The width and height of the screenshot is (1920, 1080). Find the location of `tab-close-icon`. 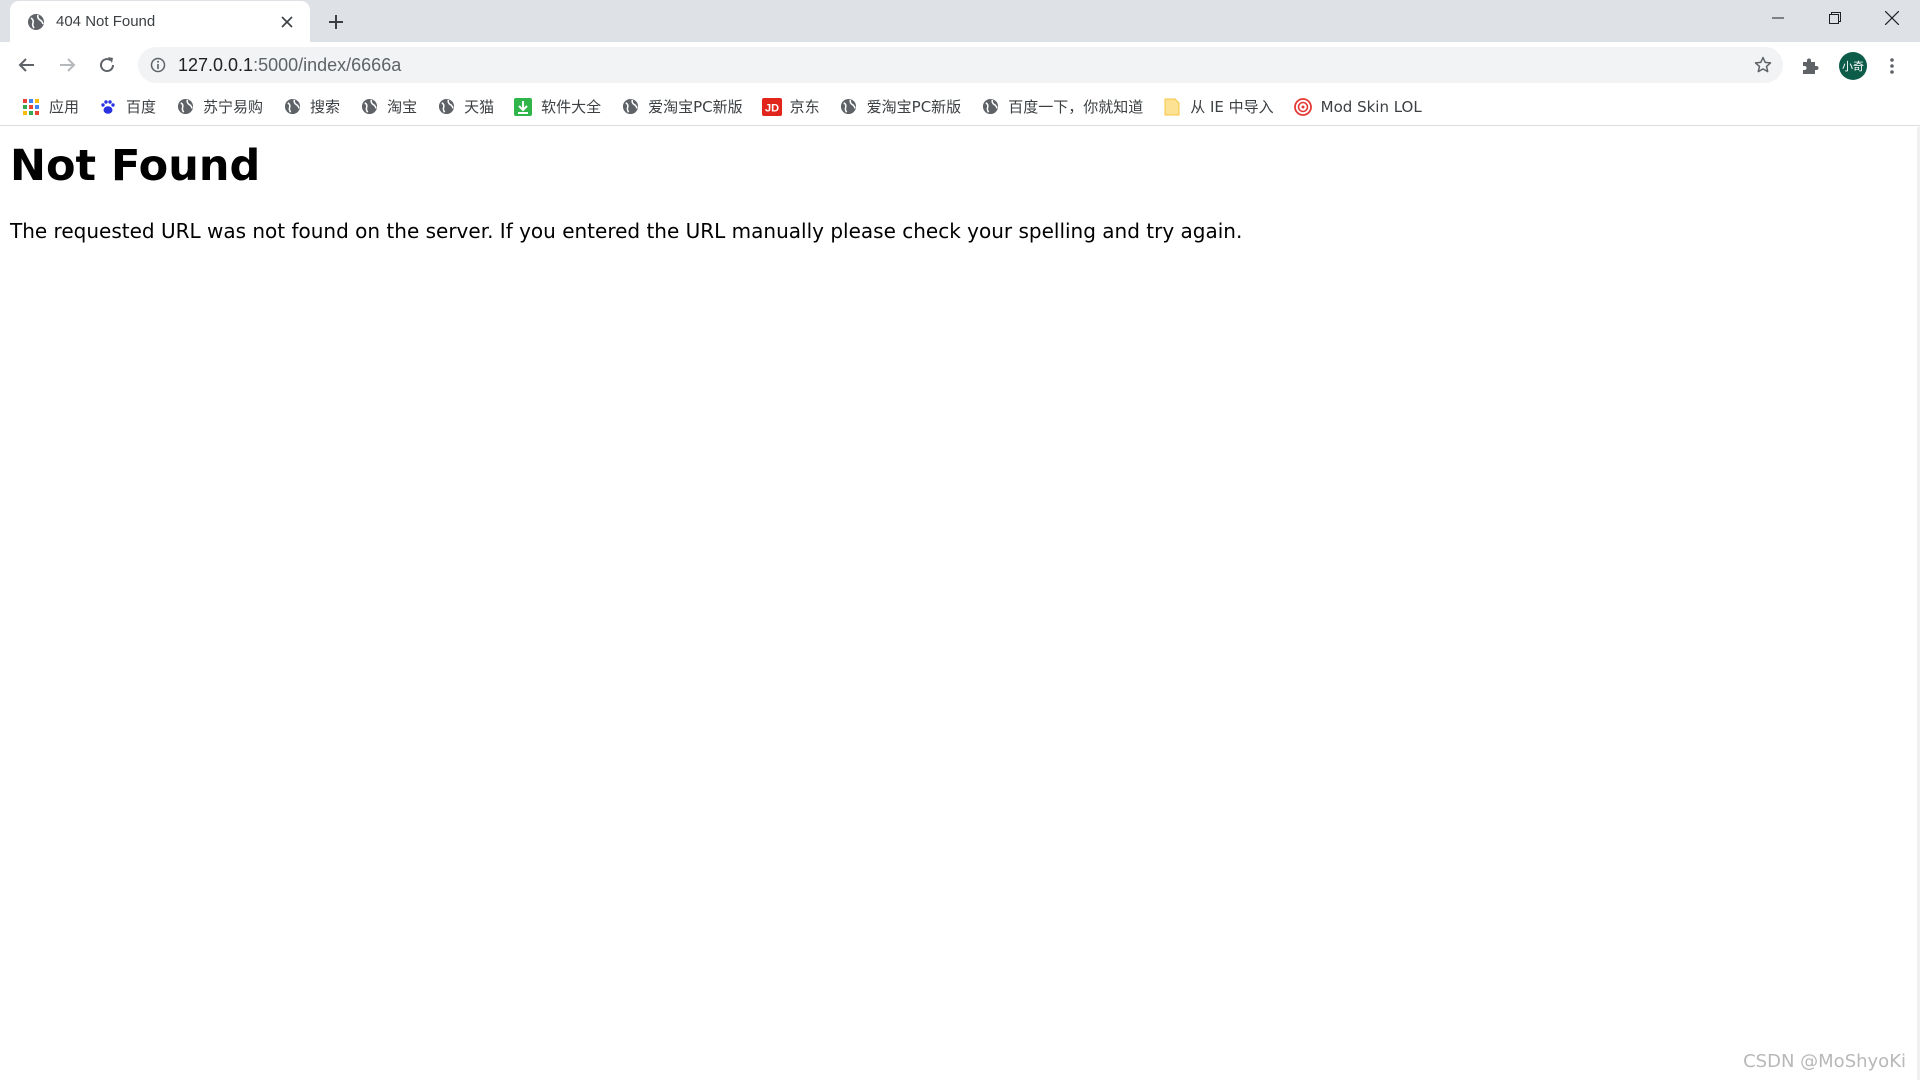

tab-close-icon is located at coordinates (287, 22).